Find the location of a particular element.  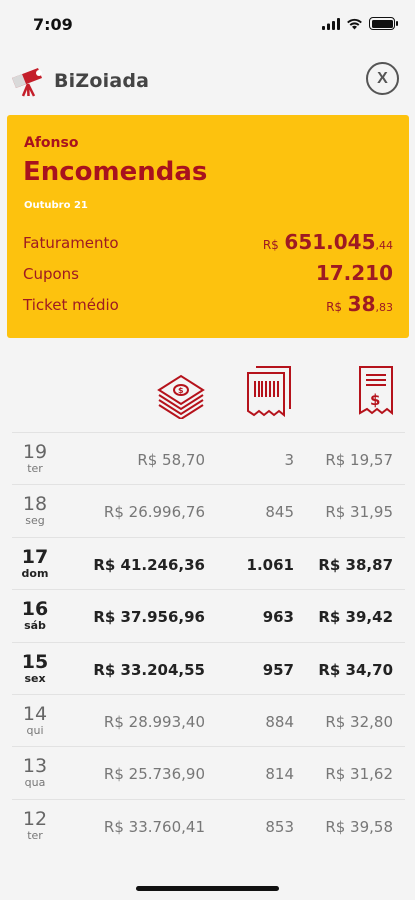

ticket-cell: R$ 19,57 is located at coordinates (359, 460).